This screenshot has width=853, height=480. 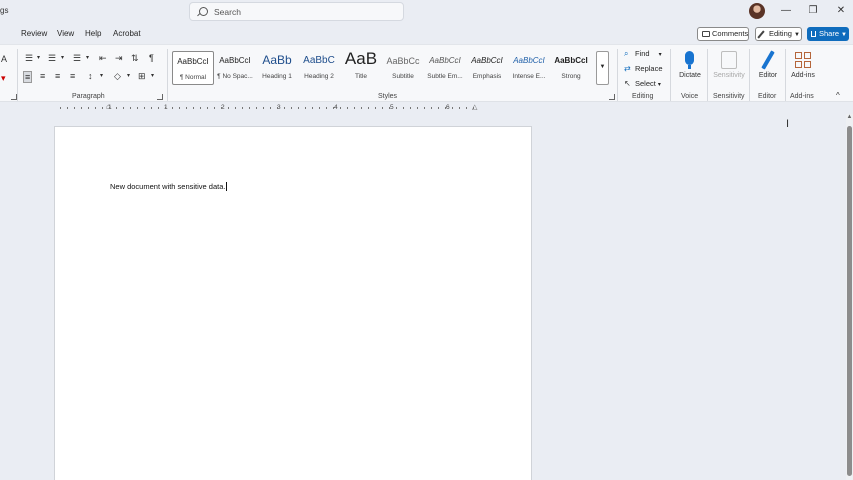 I want to click on search-placeholder: Search, so click(x=227, y=12).